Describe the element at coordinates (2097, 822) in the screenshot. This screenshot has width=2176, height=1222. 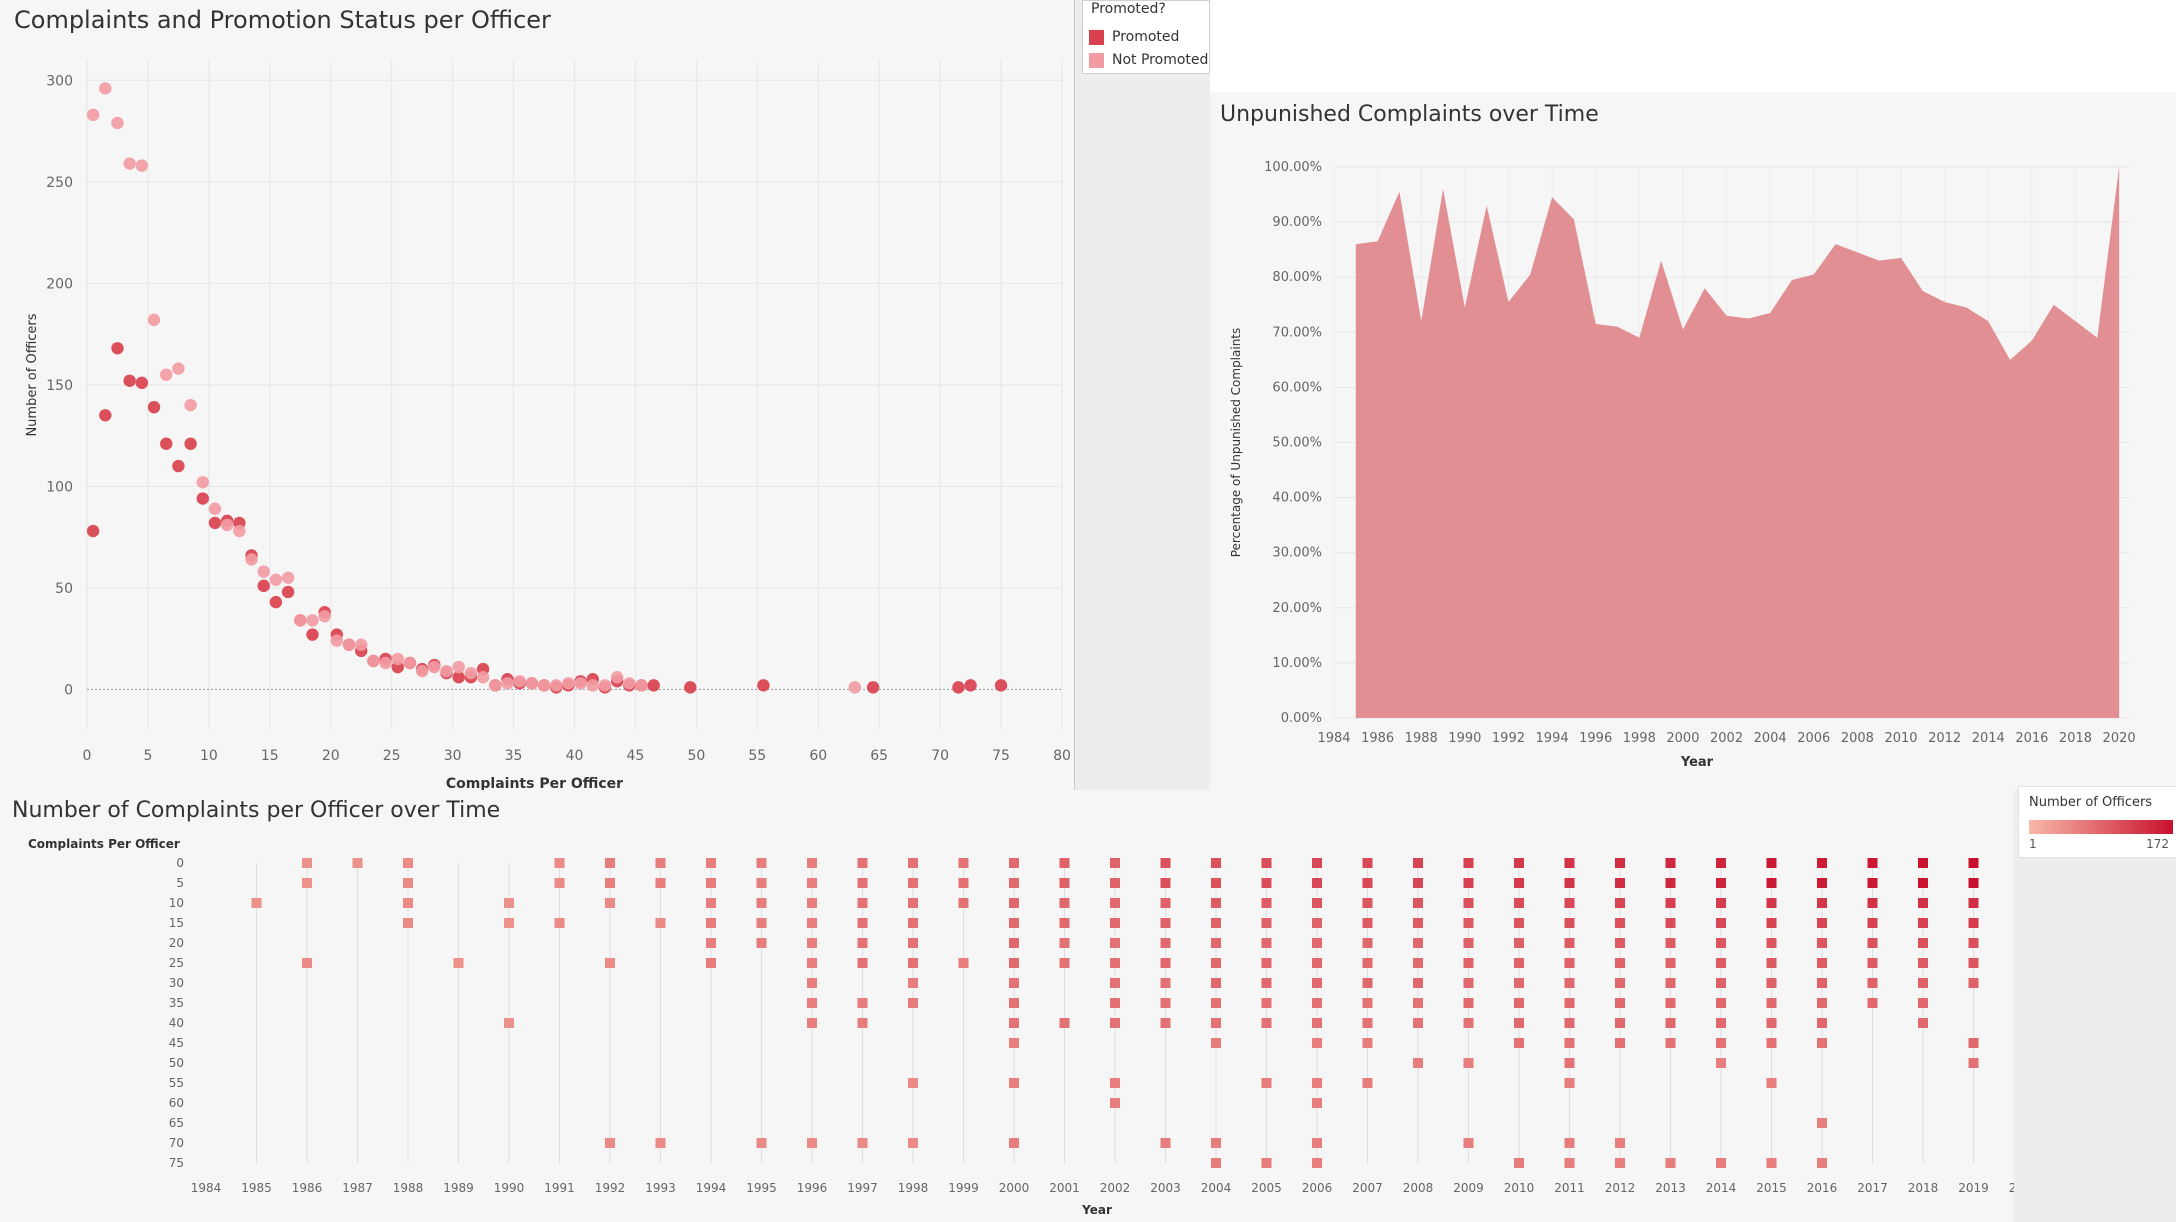
I see `color-legend: Number of Officers 1 172` at that location.